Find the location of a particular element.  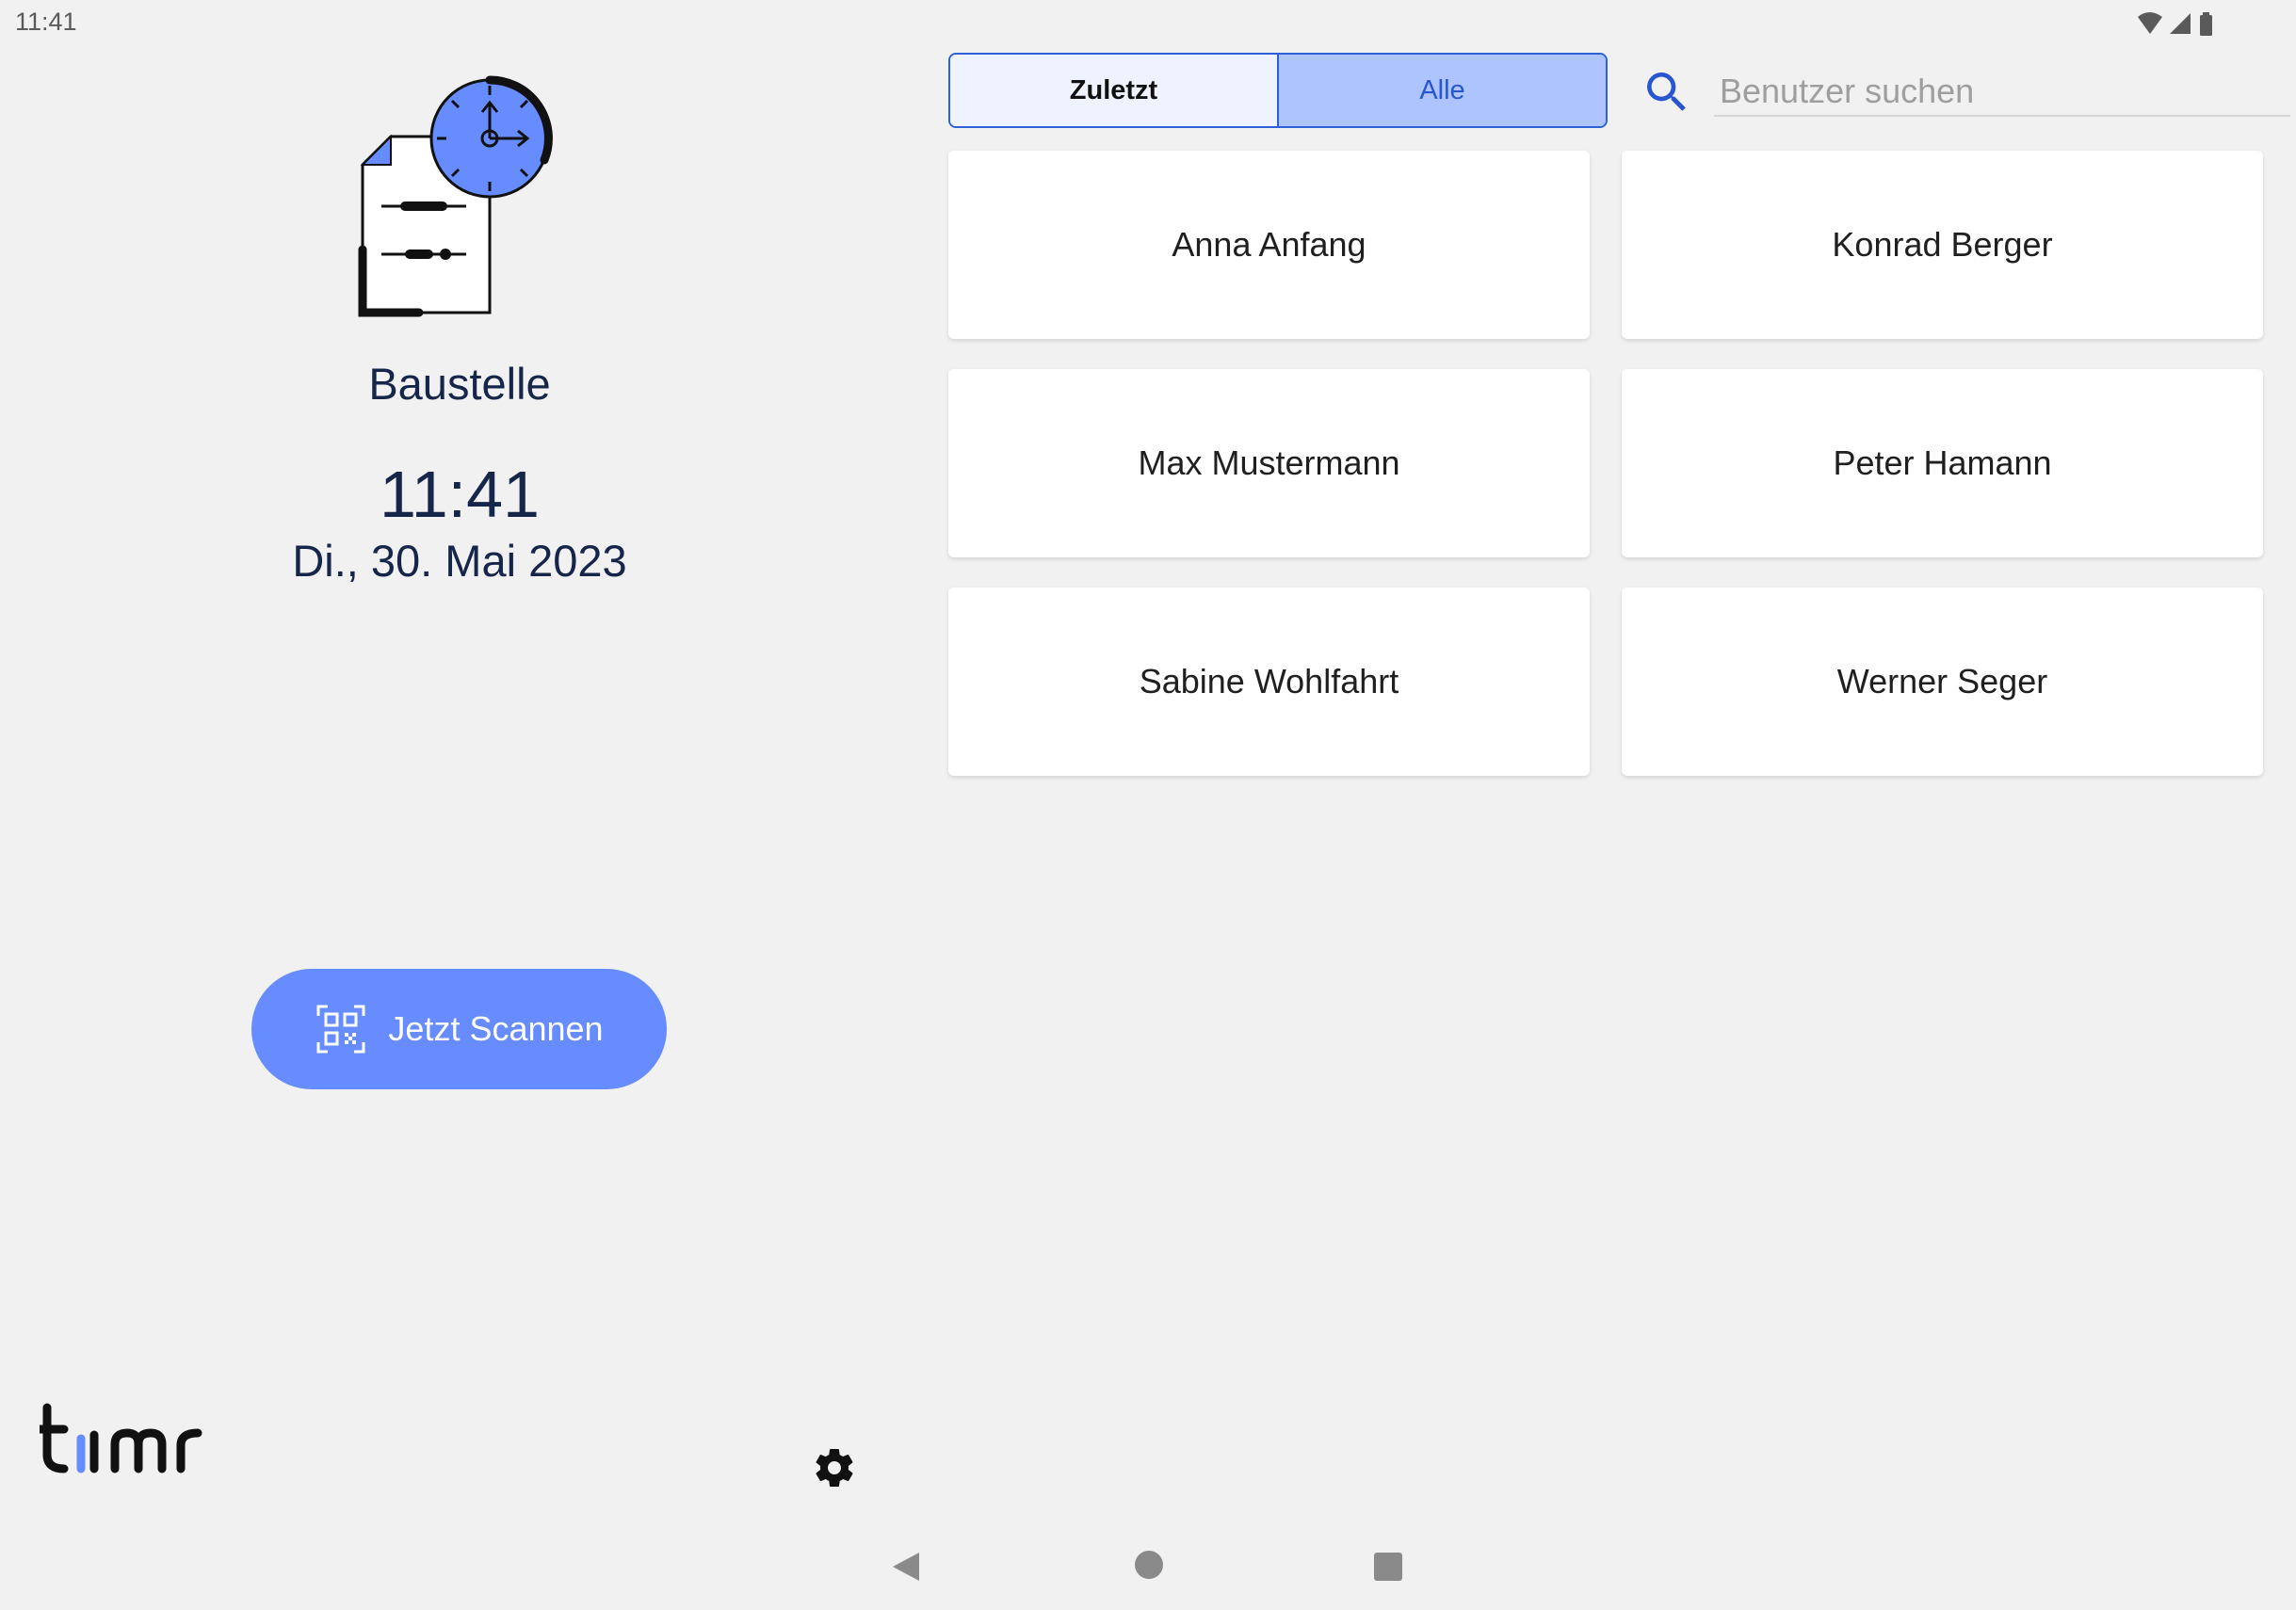

nav-back-icon is located at coordinates (906, 1567).